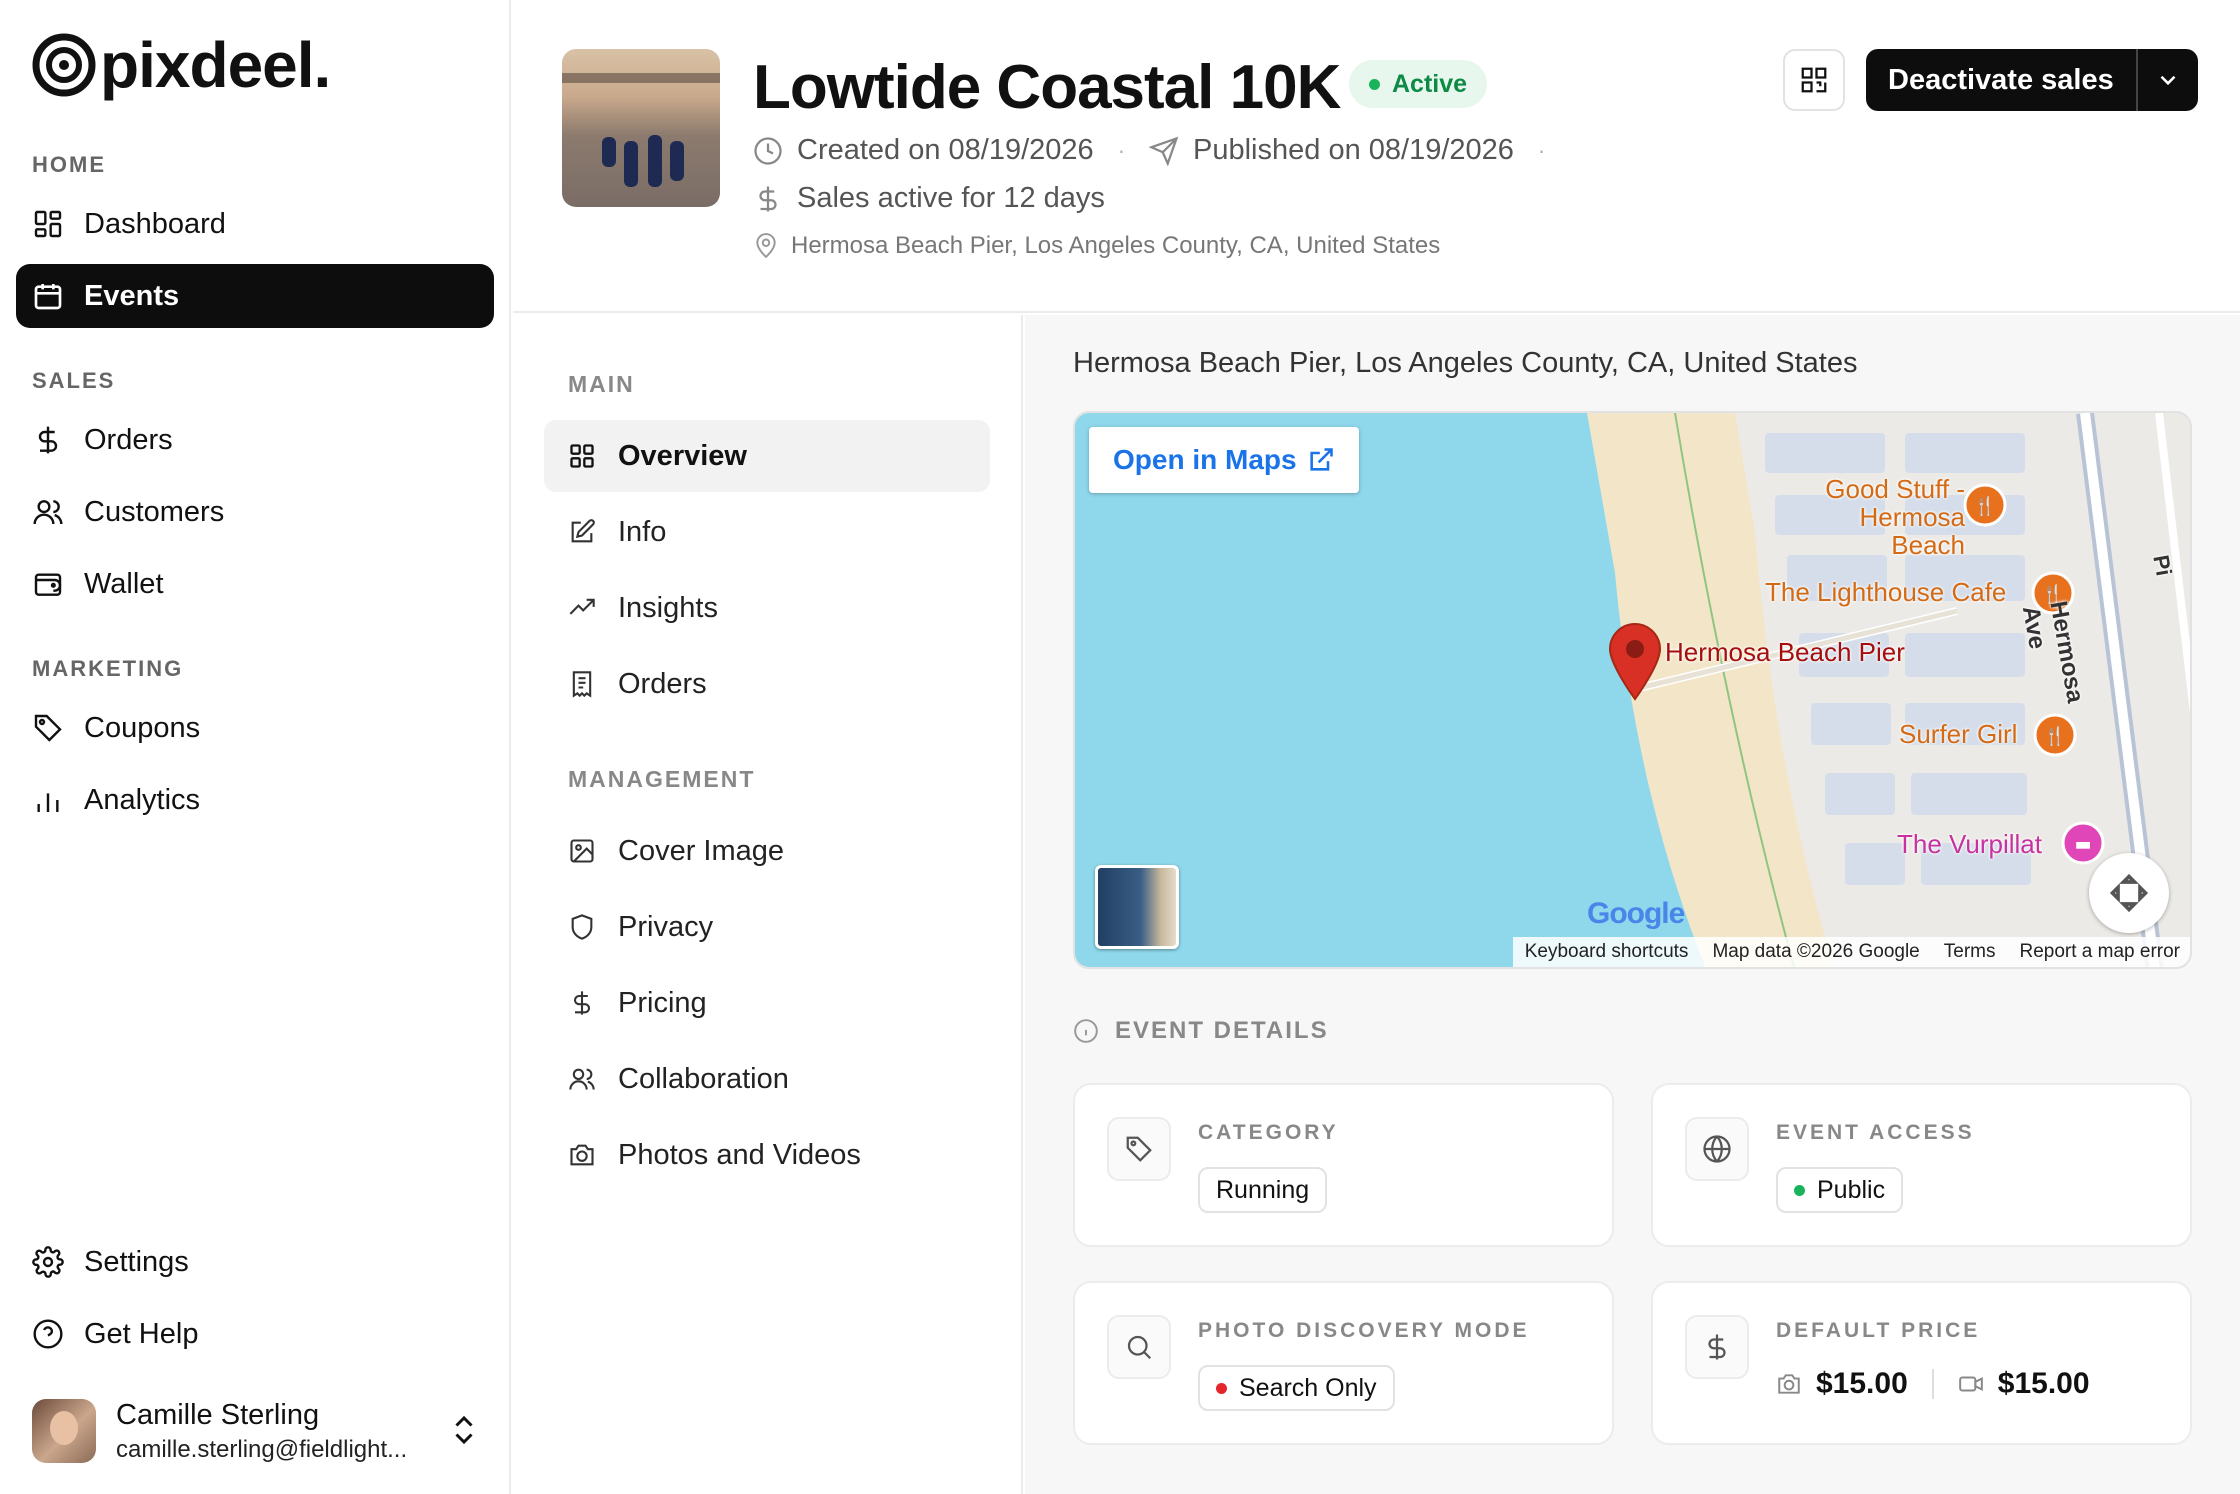  I want to click on qr-code-button, so click(1814, 80).